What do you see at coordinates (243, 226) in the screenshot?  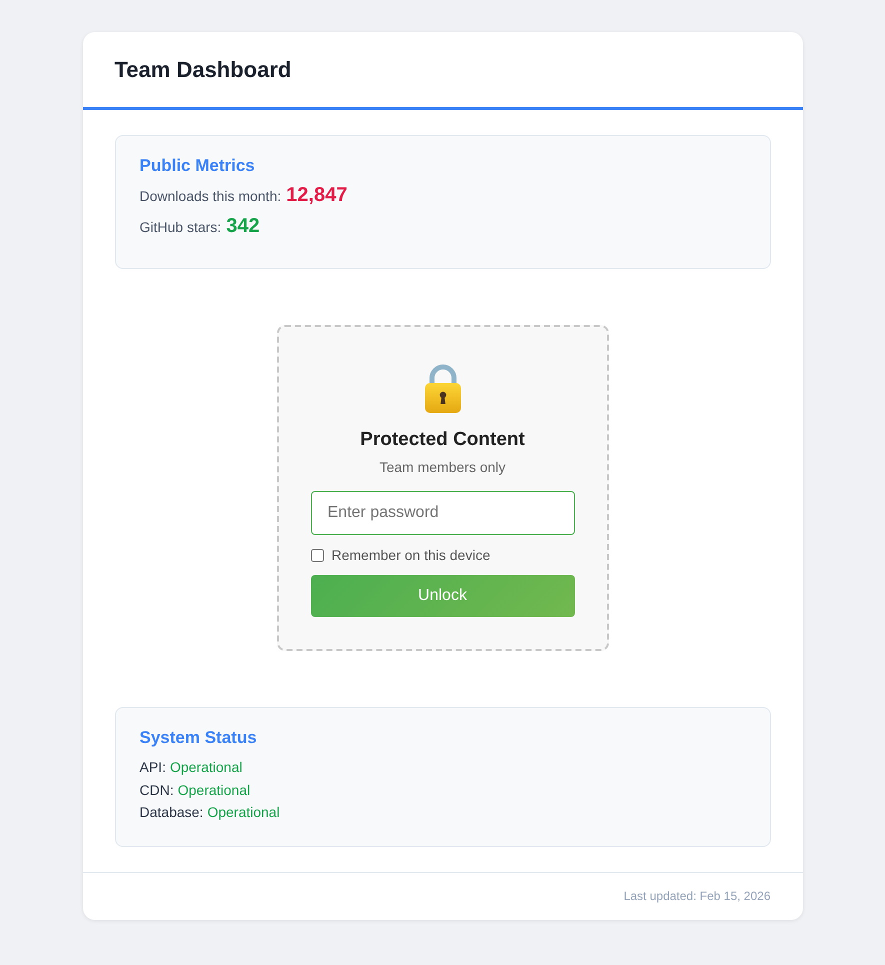 I see `metric-value: 342` at bounding box center [243, 226].